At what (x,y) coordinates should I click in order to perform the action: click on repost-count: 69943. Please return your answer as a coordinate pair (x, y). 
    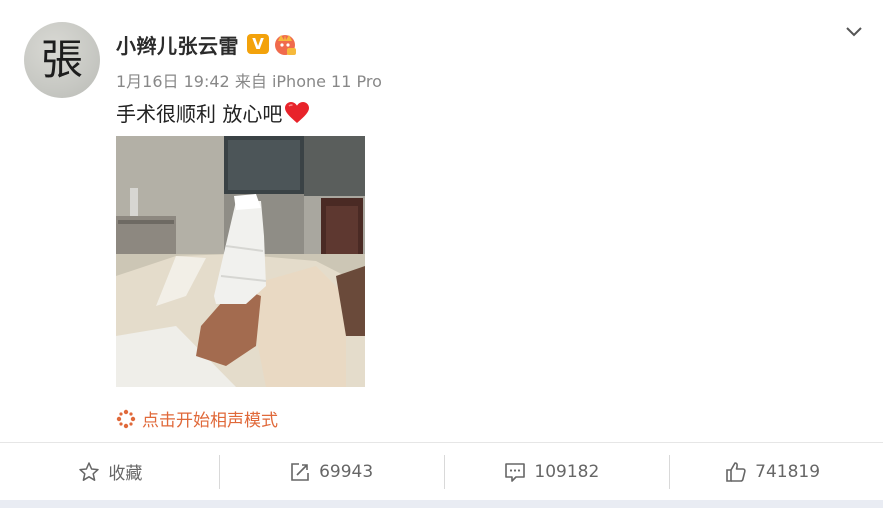
    Looking at the image, I should click on (346, 471).